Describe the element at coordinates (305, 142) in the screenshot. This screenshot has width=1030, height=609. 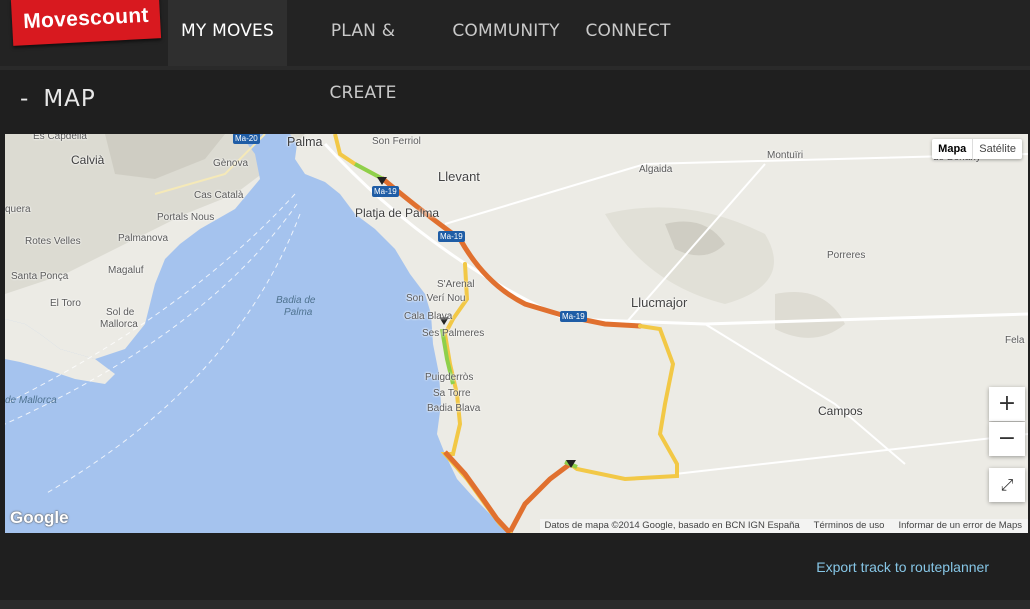
I see `place-palma: Palma` at that location.